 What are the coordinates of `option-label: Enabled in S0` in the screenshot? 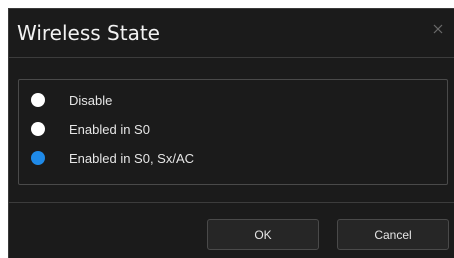 It's located at (109, 129).